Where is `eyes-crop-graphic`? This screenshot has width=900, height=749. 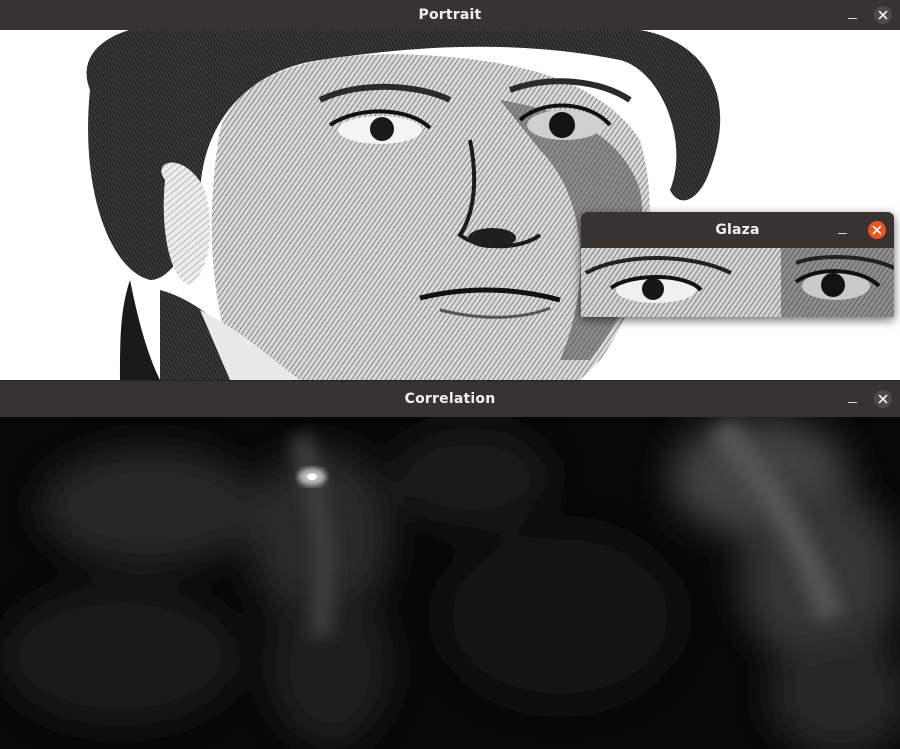
eyes-crop-graphic is located at coordinates (737, 282).